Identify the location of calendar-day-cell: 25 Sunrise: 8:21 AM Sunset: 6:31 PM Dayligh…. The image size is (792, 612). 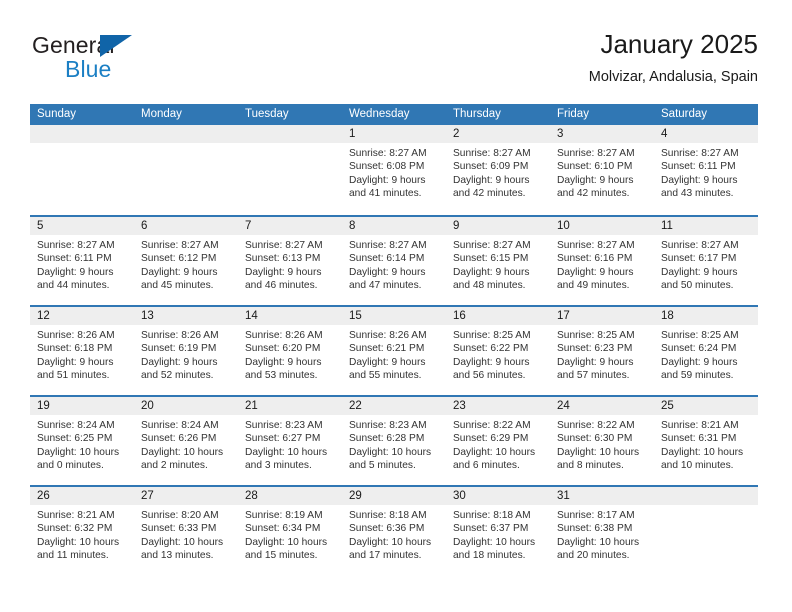
(706, 441).